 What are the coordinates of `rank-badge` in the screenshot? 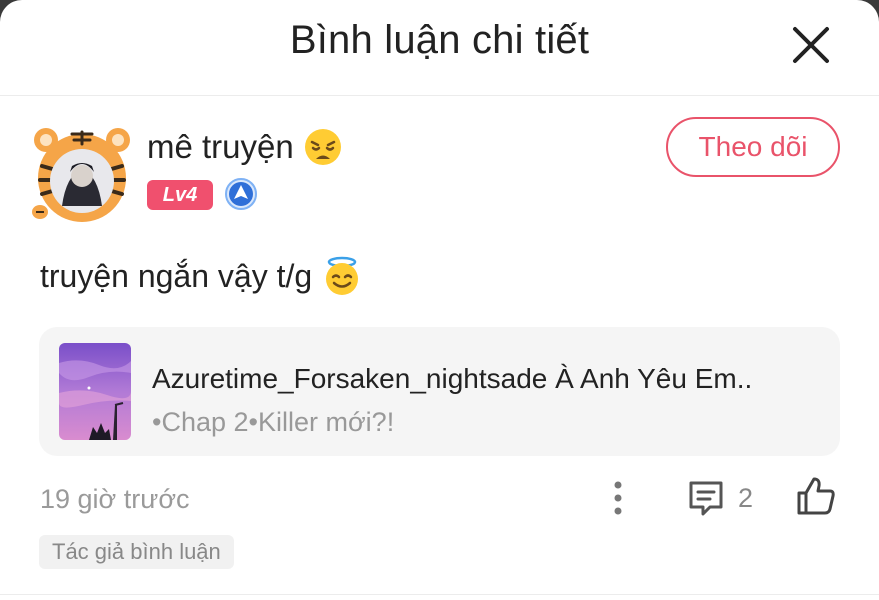 It's located at (241, 194).